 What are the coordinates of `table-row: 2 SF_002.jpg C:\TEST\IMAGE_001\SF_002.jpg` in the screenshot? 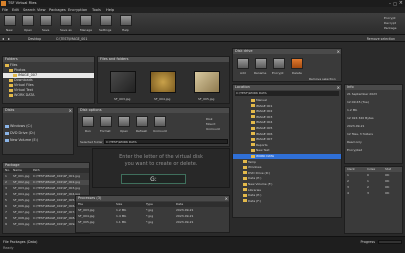 It's located at (46, 182).